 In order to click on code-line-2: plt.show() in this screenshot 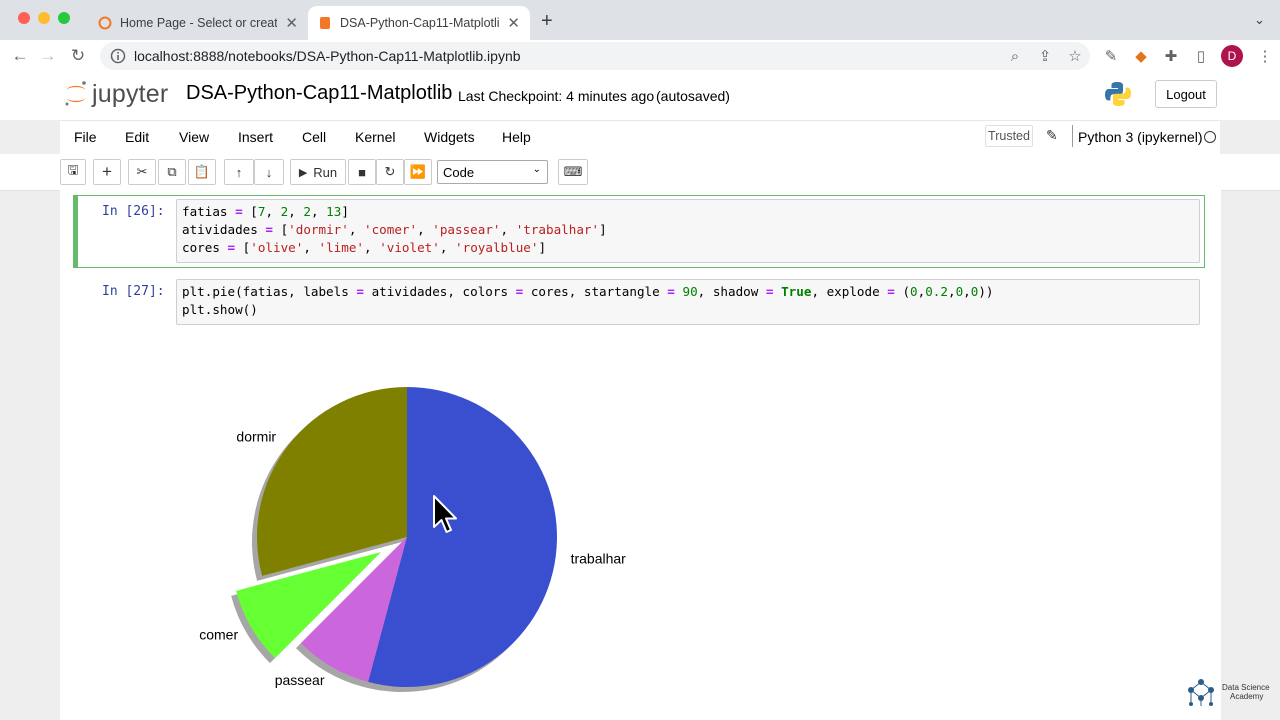, I will do `click(220, 309)`.